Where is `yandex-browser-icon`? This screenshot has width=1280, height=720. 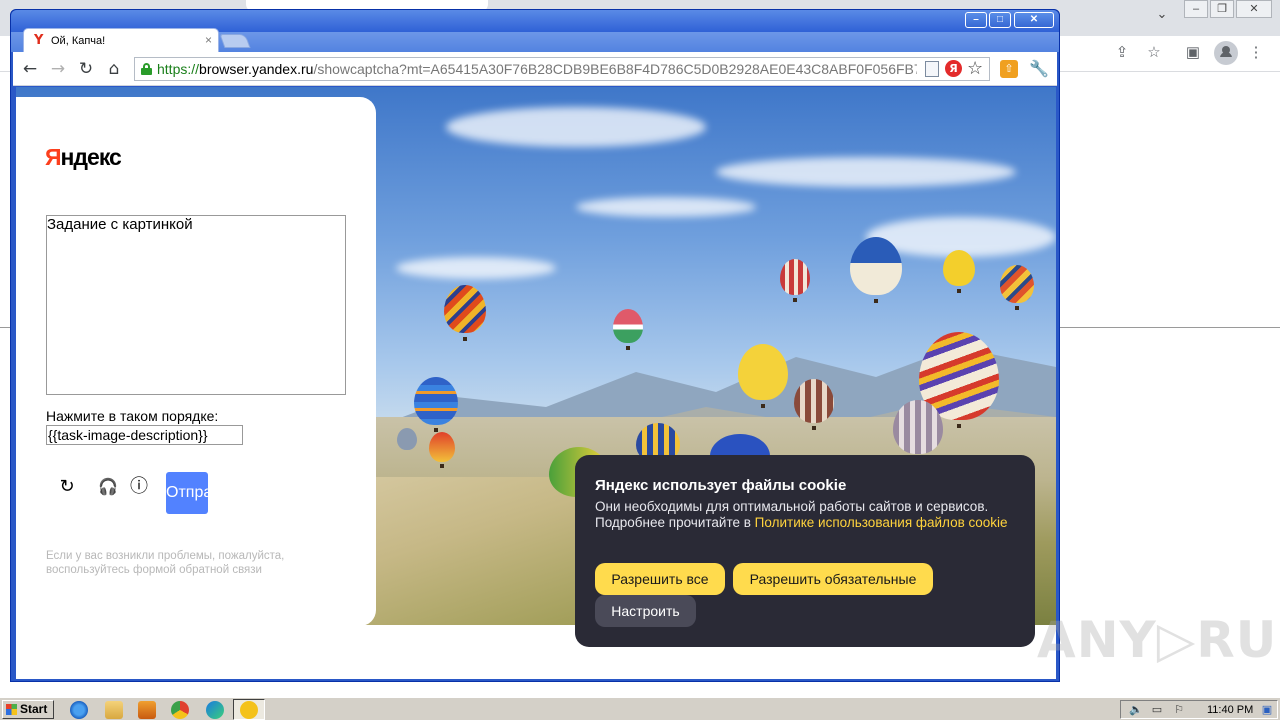
yandex-browser-icon is located at coordinates (249, 710).